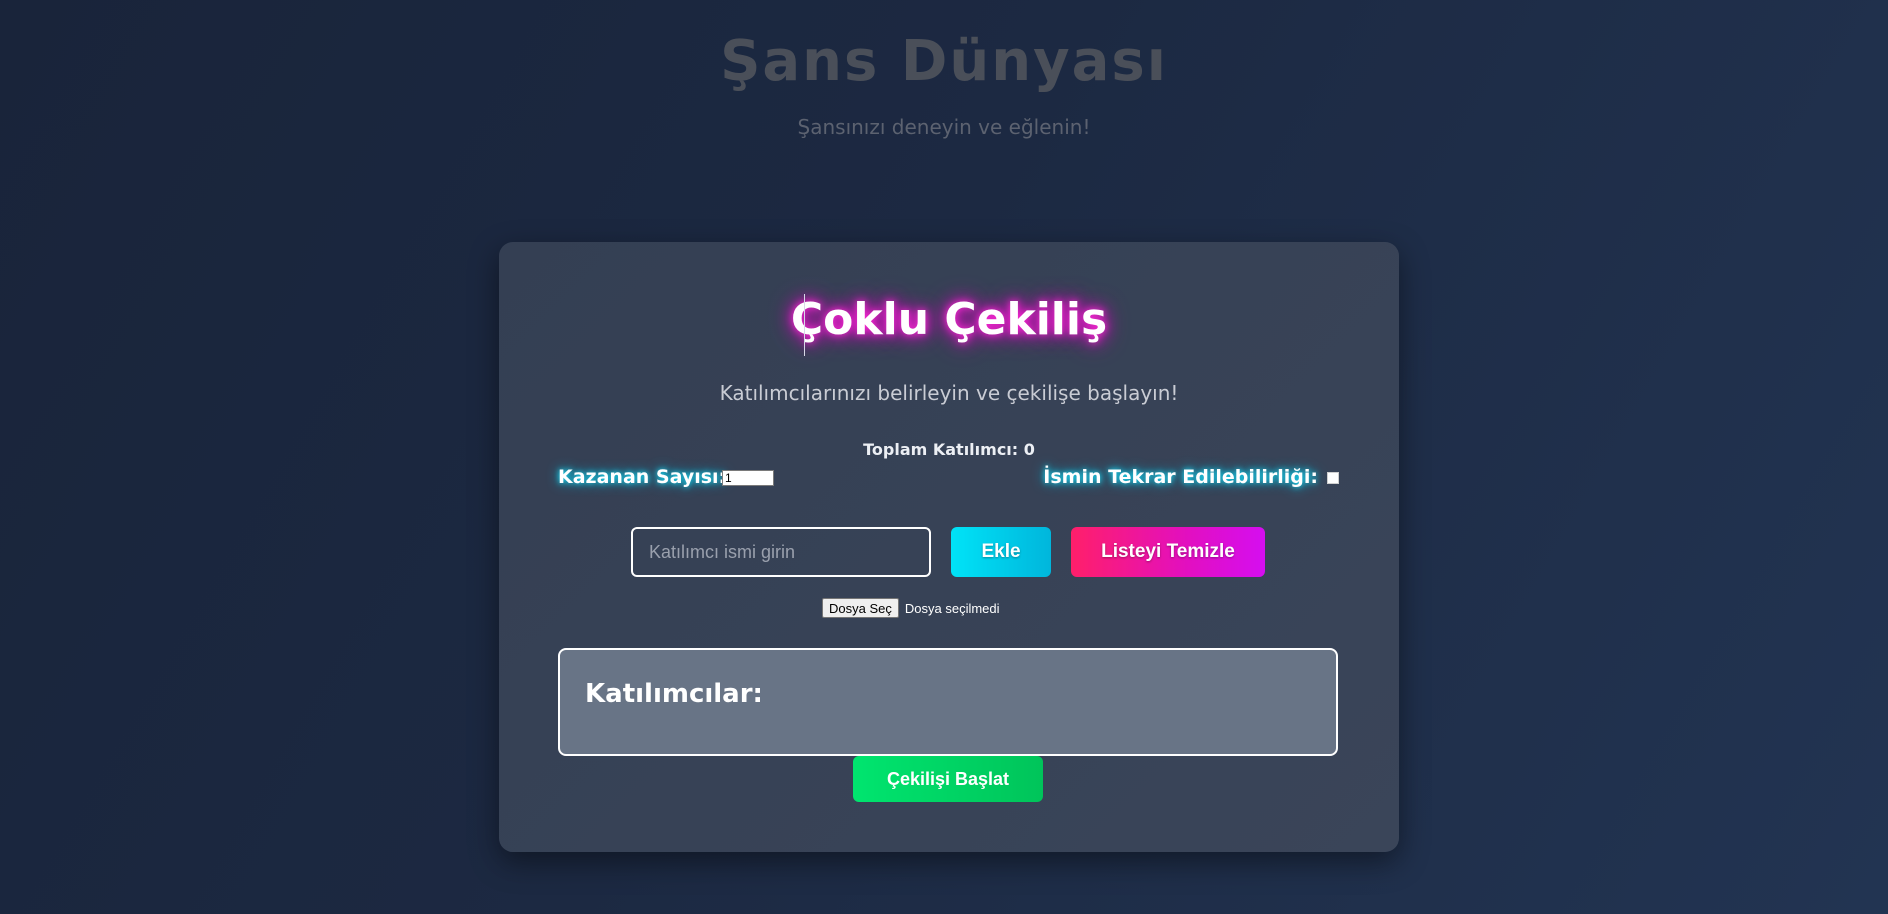 Image resolution: width=1888 pixels, height=914 pixels. Describe the element at coordinates (860, 608) in the screenshot. I see `choose-file-button: Dosya Seç` at that location.